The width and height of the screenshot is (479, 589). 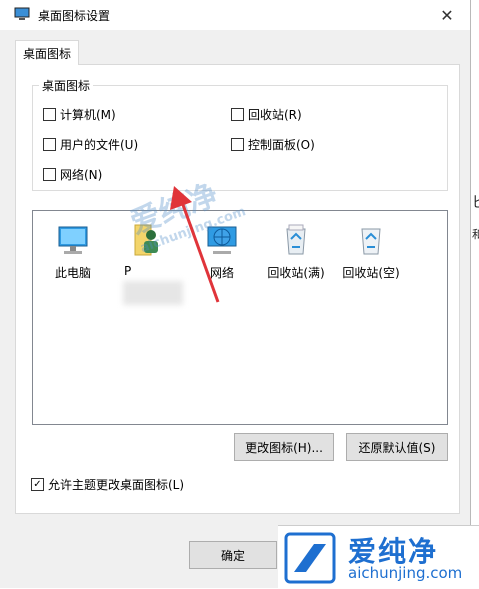 What do you see at coordinates (405, 573) in the screenshot?
I see `watermark-url-large: aichunjing.com` at bounding box center [405, 573].